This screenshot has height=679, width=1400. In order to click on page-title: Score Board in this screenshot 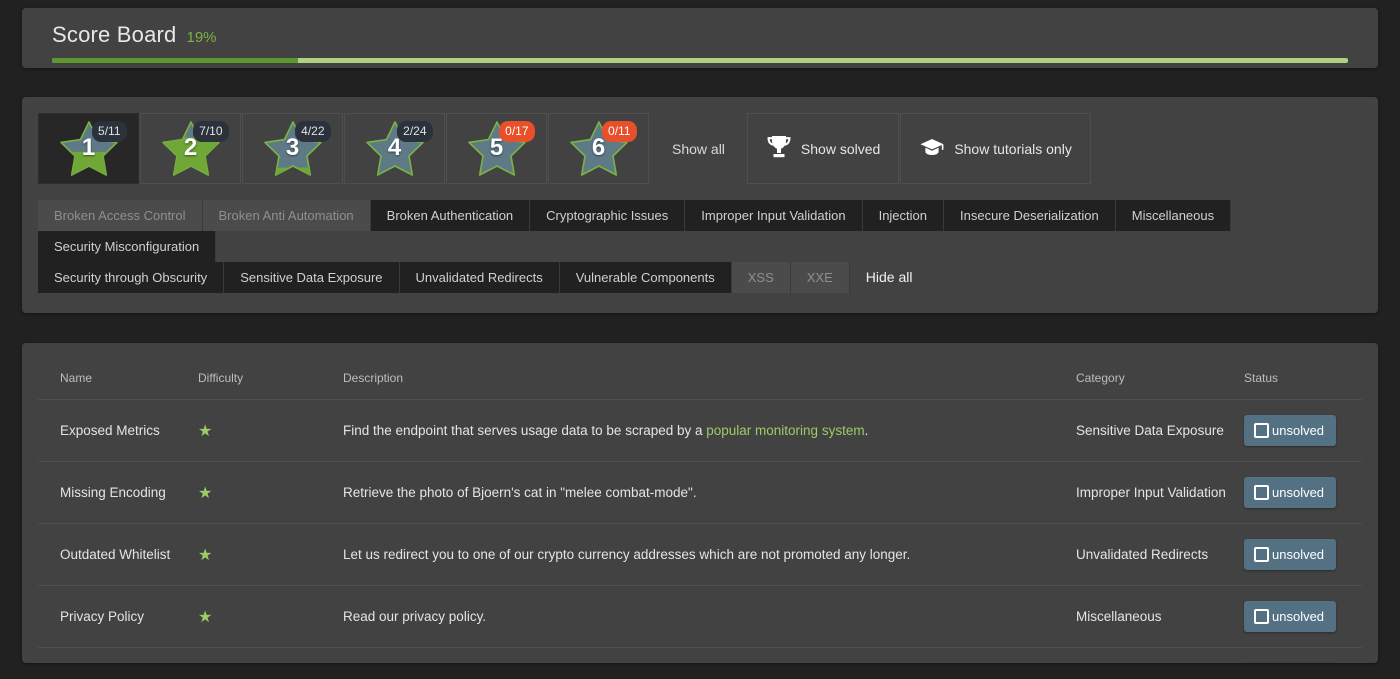, I will do `click(114, 34)`.